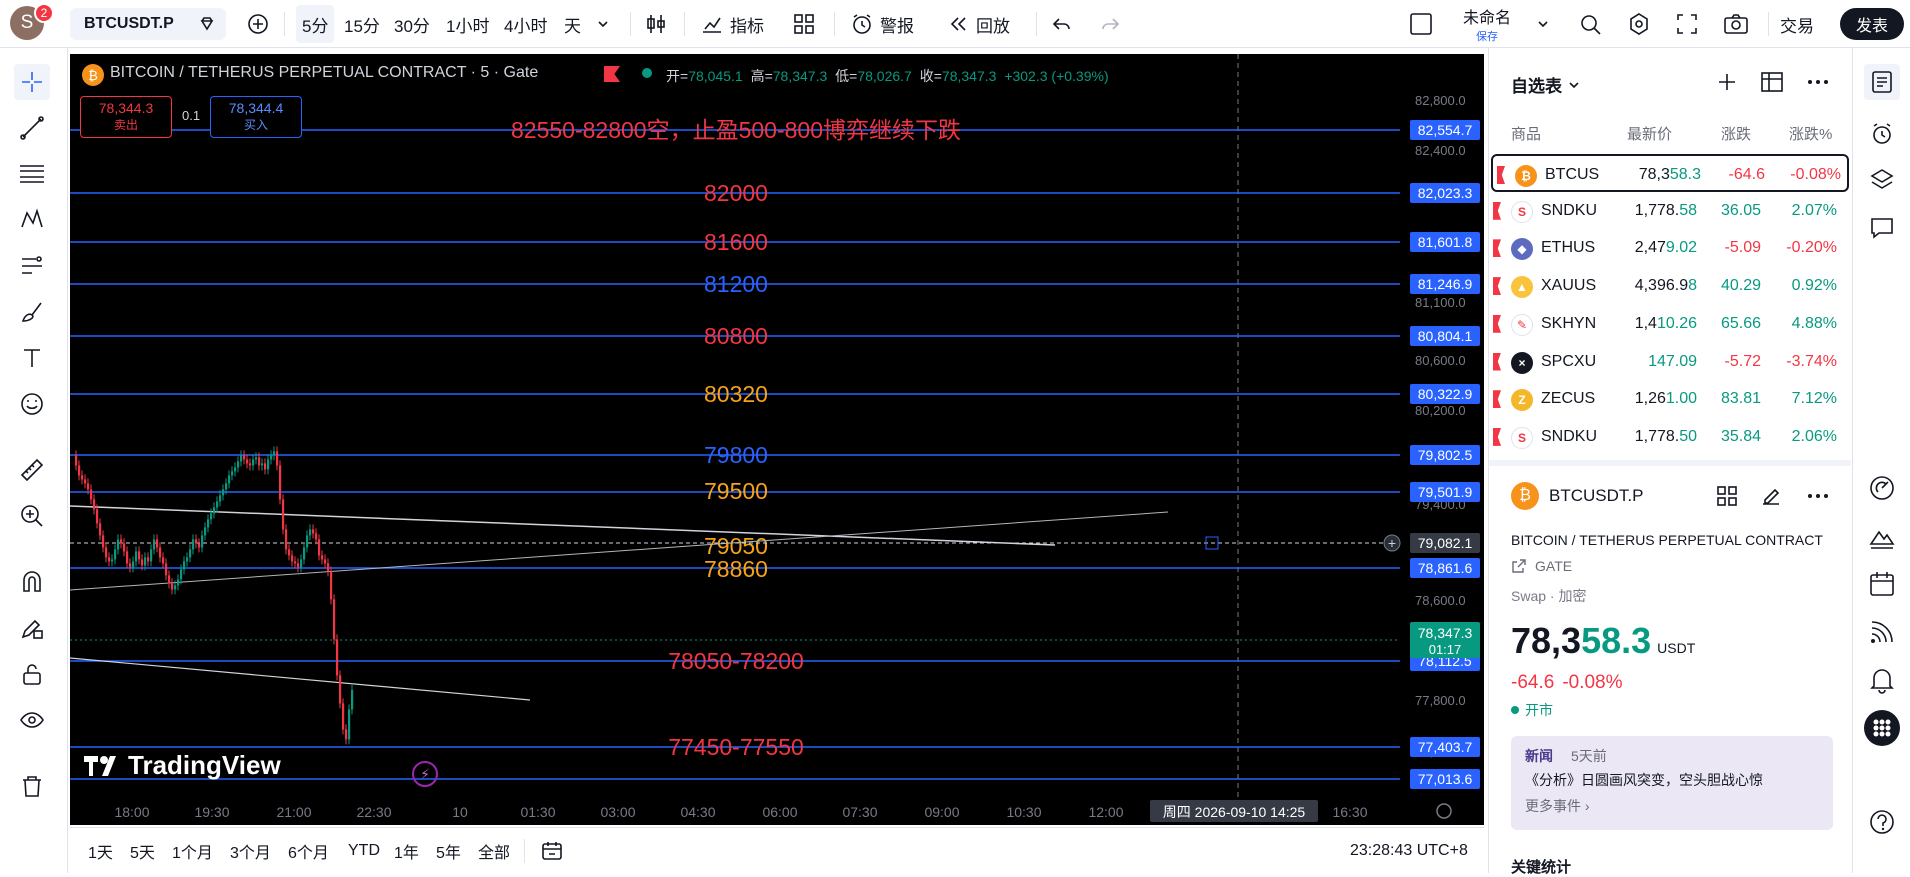 The image size is (1910, 877). Describe the element at coordinates (1670, 173) in the screenshot. I see `watchlist-row: ₿ BTCUS 78,358.3 -64.6 -0.08%` at that location.